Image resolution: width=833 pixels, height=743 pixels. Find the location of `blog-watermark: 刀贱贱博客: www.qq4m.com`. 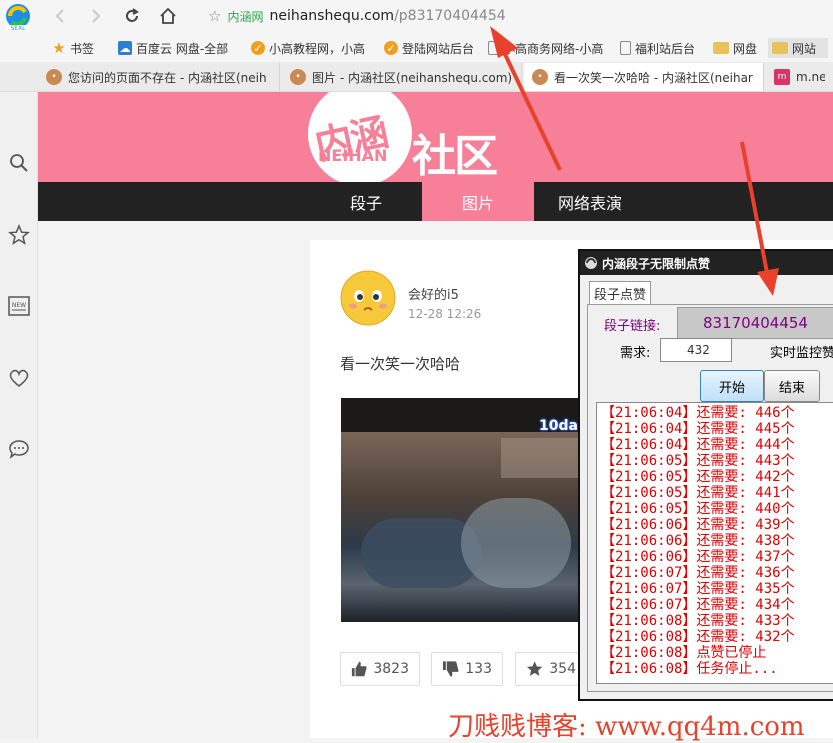

blog-watermark: 刀贱贱博客: www.qq4m.com is located at coordinates (626, 727).